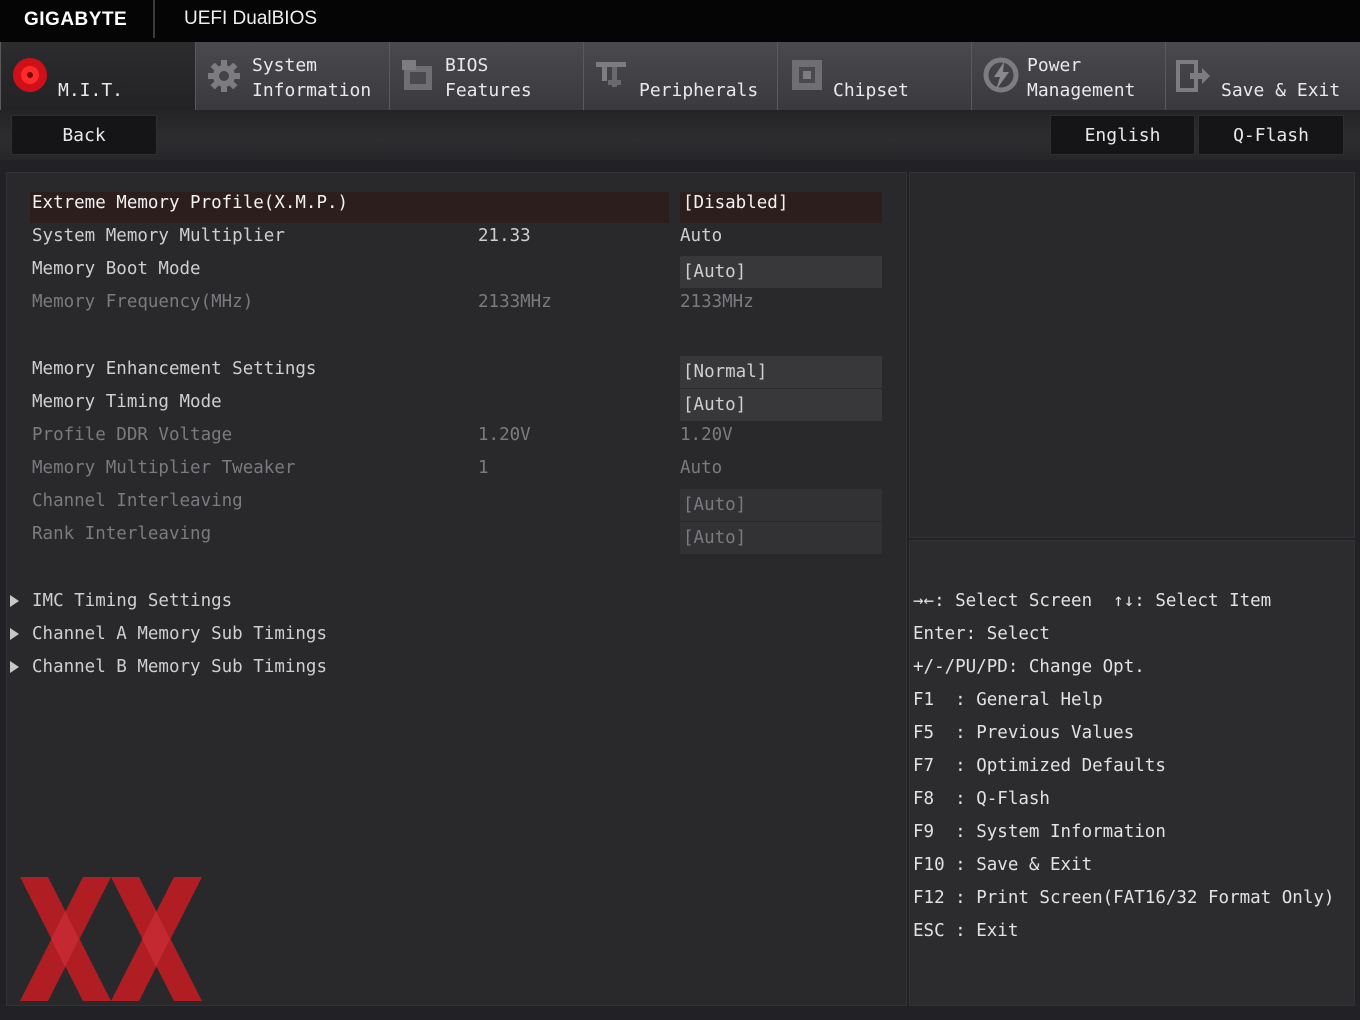  What do you see at coordinates (504, 236) in the screenshot?
I see `setting-system-memory-multiplier-current: 21.33` at bounding box center [504, 236].